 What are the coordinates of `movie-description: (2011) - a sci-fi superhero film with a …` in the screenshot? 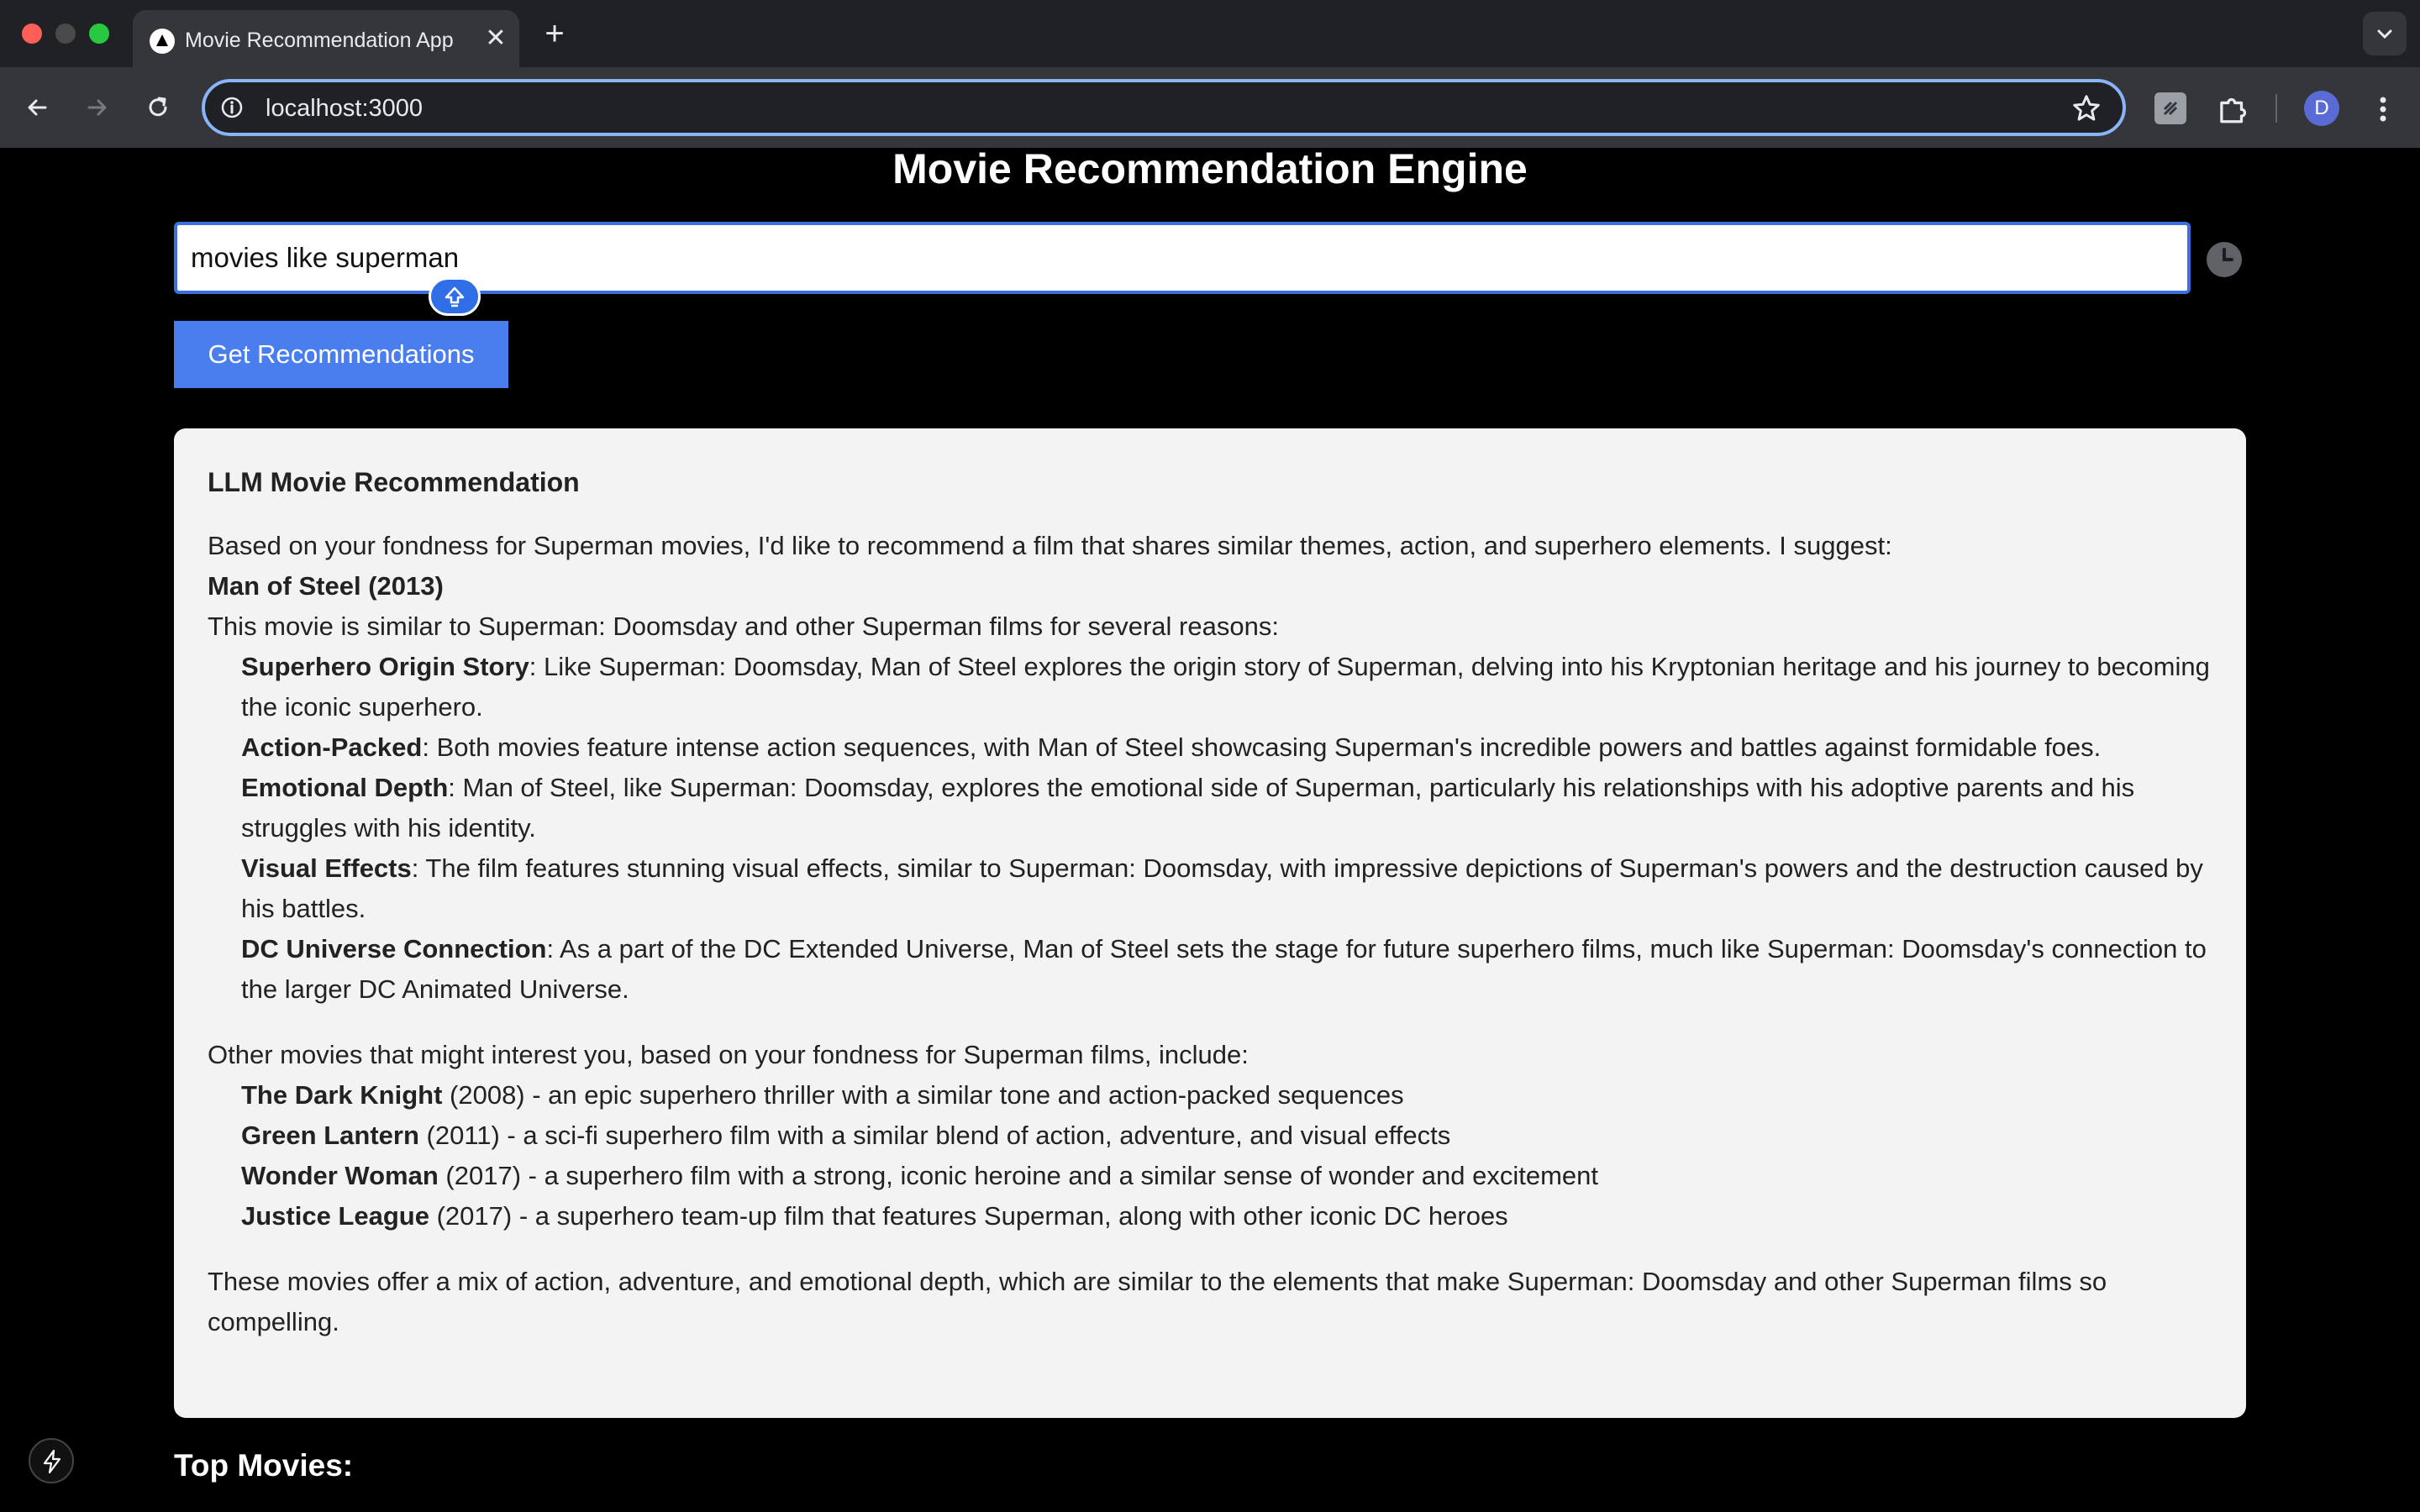 It's located at (934, 1135).